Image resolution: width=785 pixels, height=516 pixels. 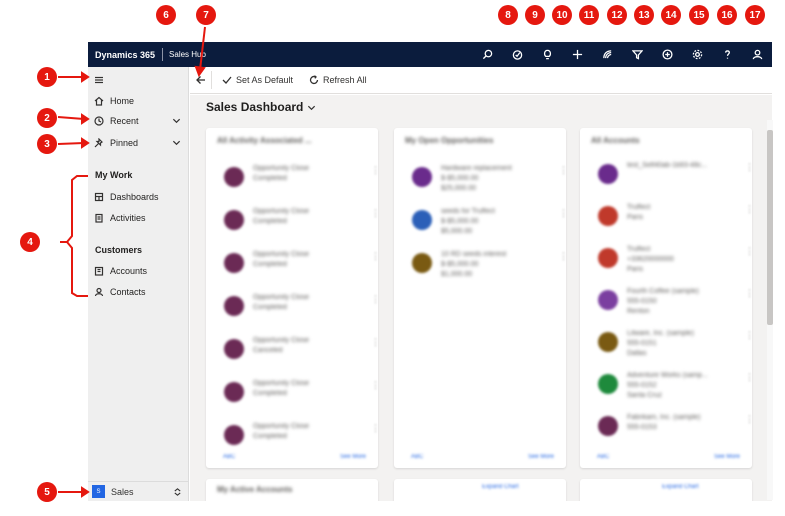 What do you see at coordinates (672, 220) in the screenshot?
I see `list-item: Truffect Paris ⋮` at bounding box center [672, 220].